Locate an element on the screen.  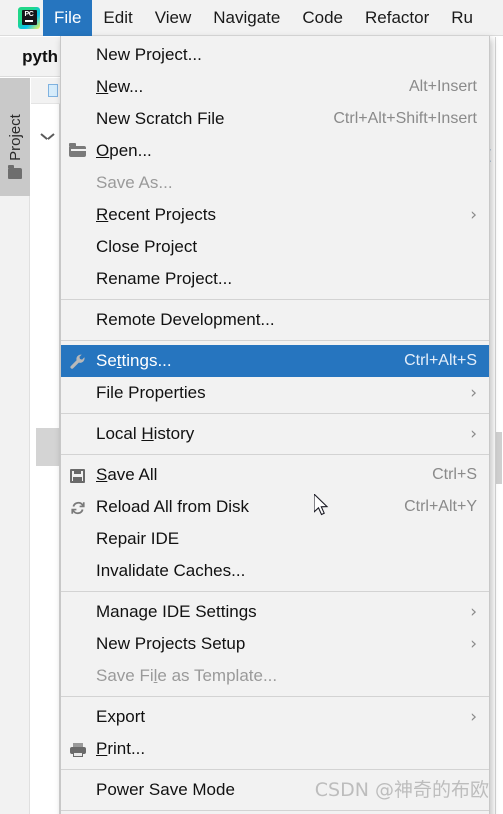
menu-item-repair-ide: Repair IDE is located at coordinates (275, 539).